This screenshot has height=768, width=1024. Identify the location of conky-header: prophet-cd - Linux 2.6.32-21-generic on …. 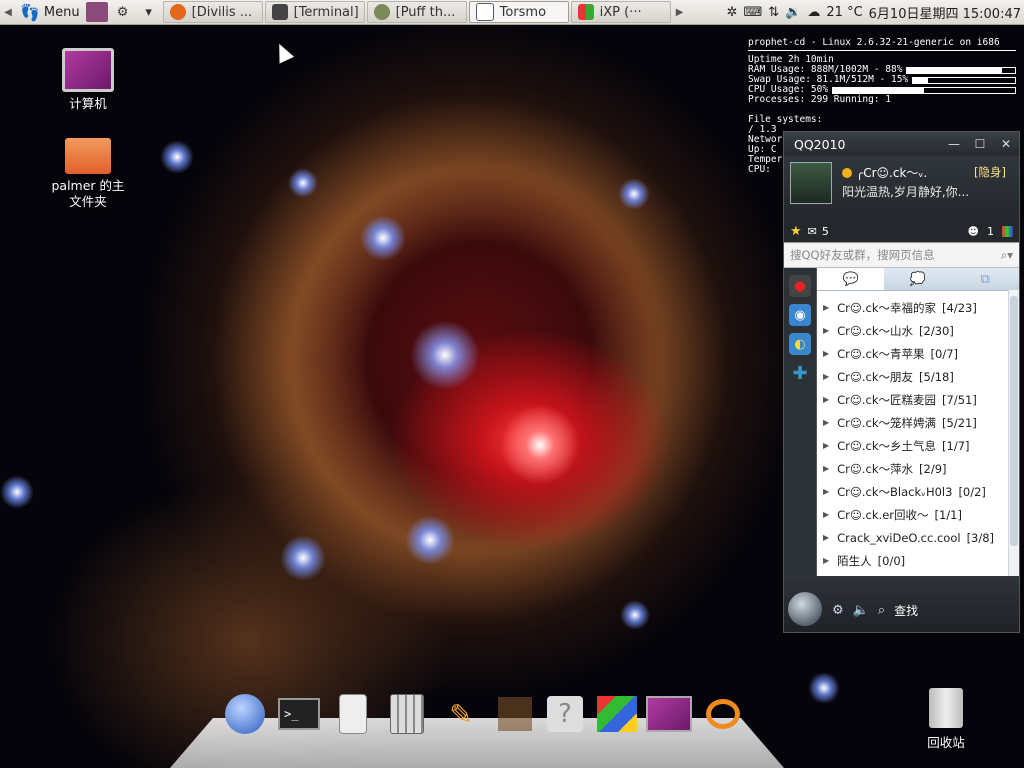
(874, 42).